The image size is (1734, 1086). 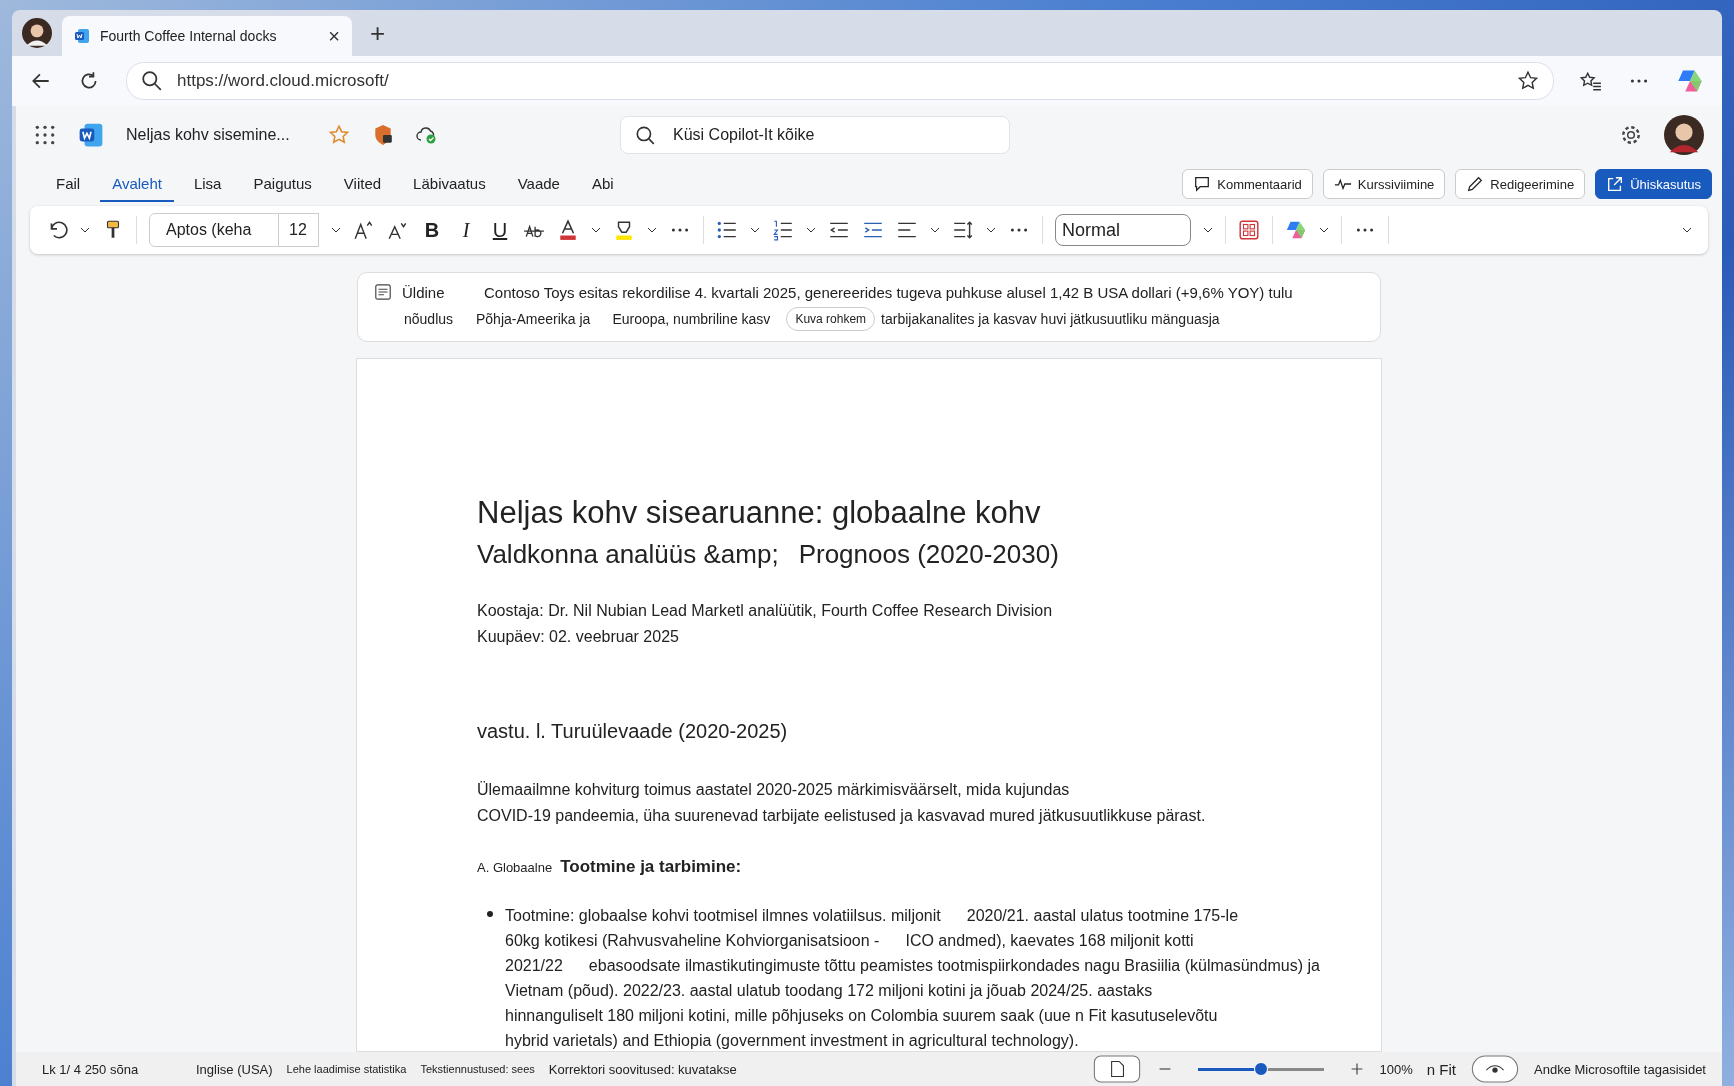 I want to click on styles-gallery-icon, so click(x=1249, y=230).